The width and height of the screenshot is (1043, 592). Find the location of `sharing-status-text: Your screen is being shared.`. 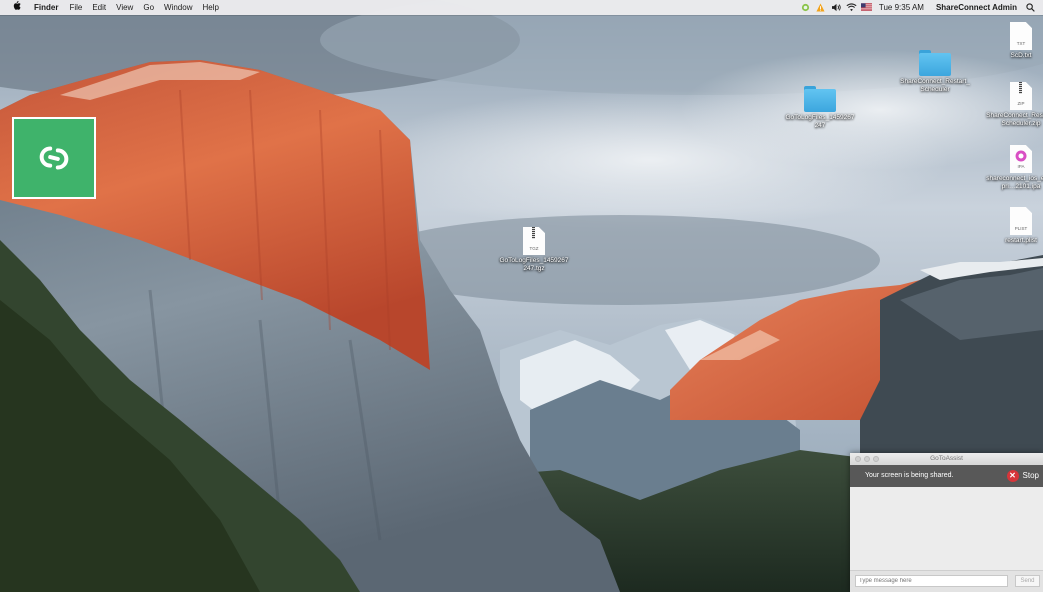

sharing-status-text: Your screen is being shared. is located at coordinates (909, 475).